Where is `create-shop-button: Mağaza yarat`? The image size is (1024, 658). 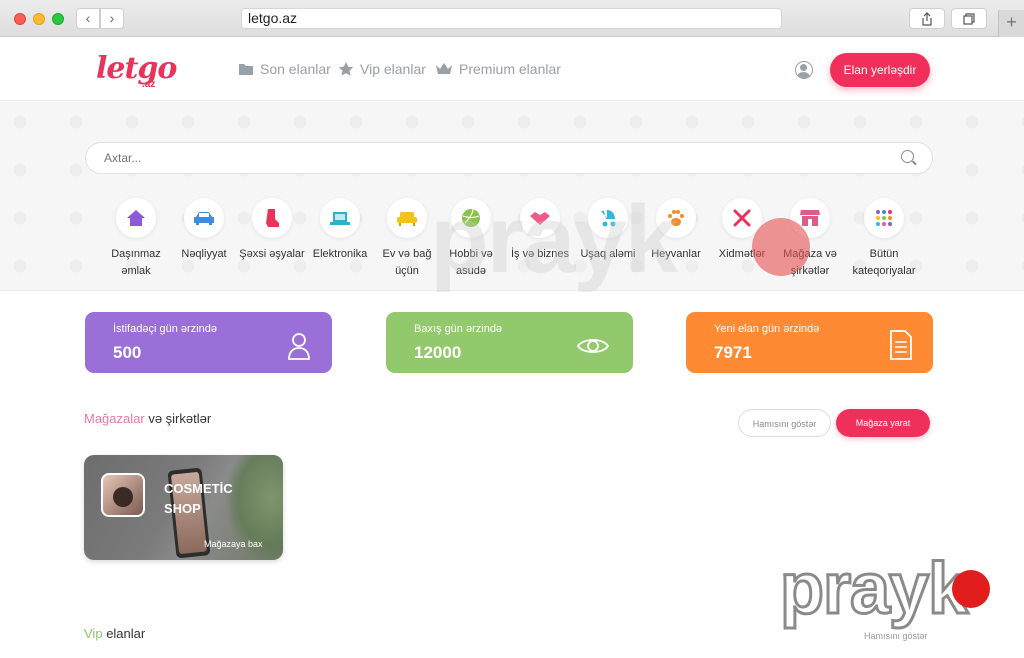
create-shop-button: Mağaza yarat is located at coordinates (883, 423).